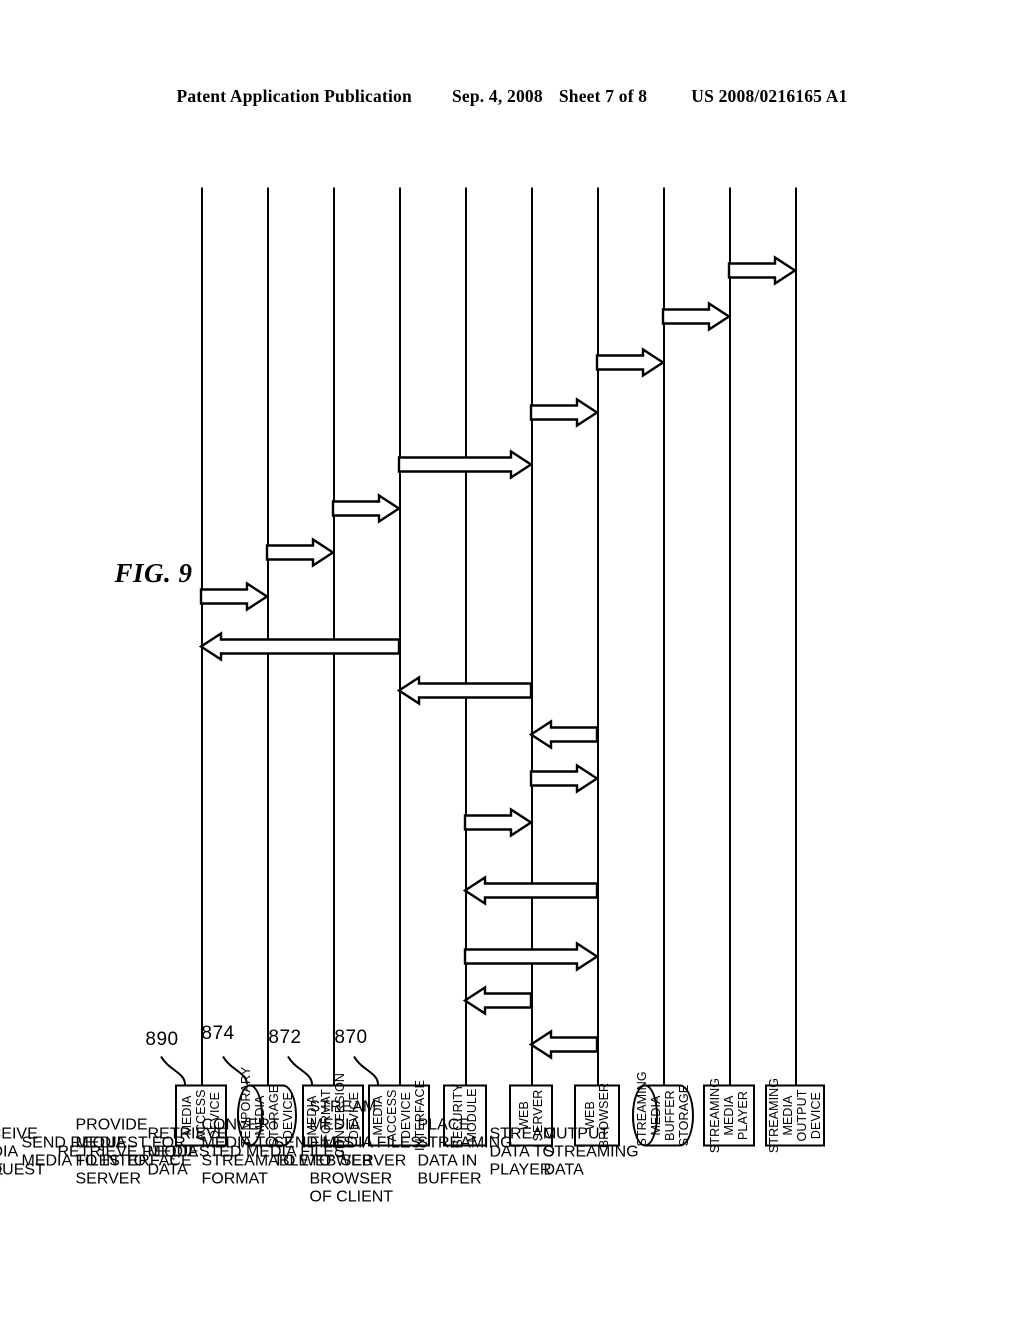 Image resolution: width=1024 pixels, height=1320 pixels. Describe the element at coordinates (591, 1152) in the screenshot. I see `message-label-line: STREAMING` at that location.